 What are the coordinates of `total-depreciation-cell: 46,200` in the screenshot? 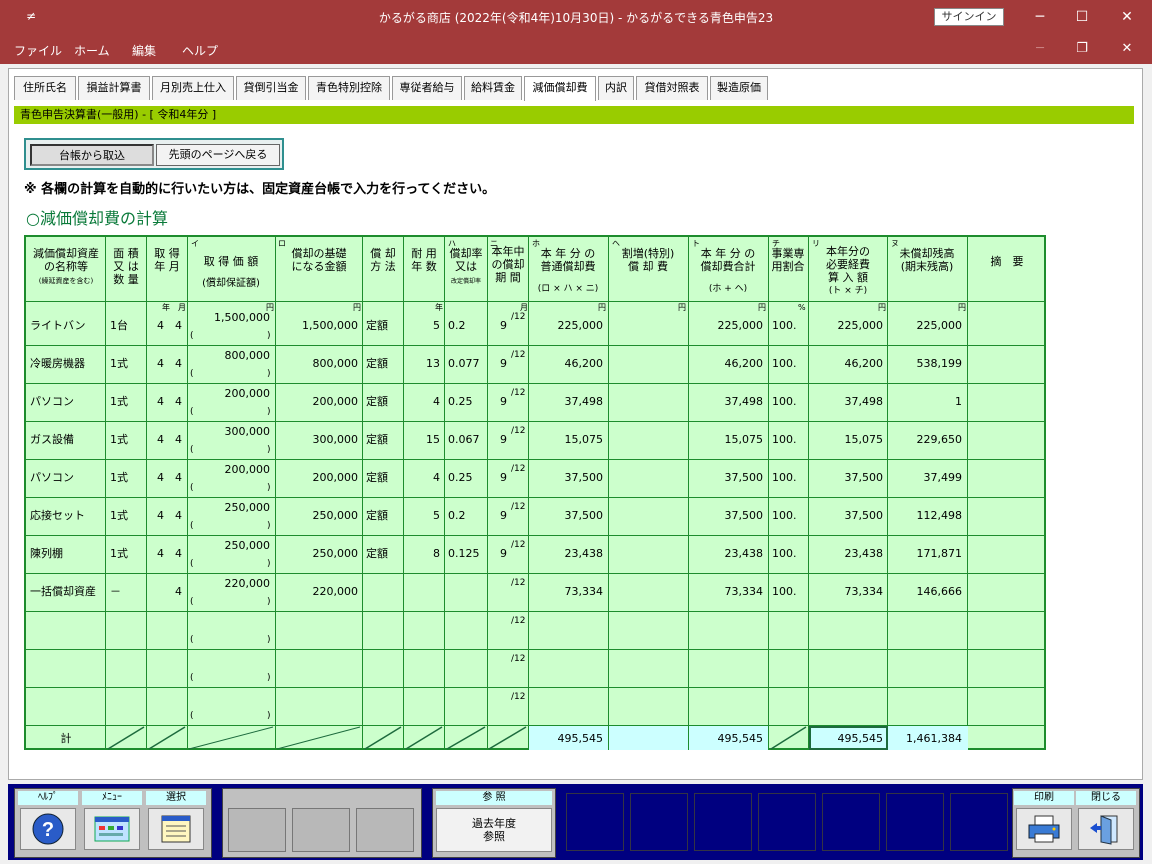 It's located at (727, 363).